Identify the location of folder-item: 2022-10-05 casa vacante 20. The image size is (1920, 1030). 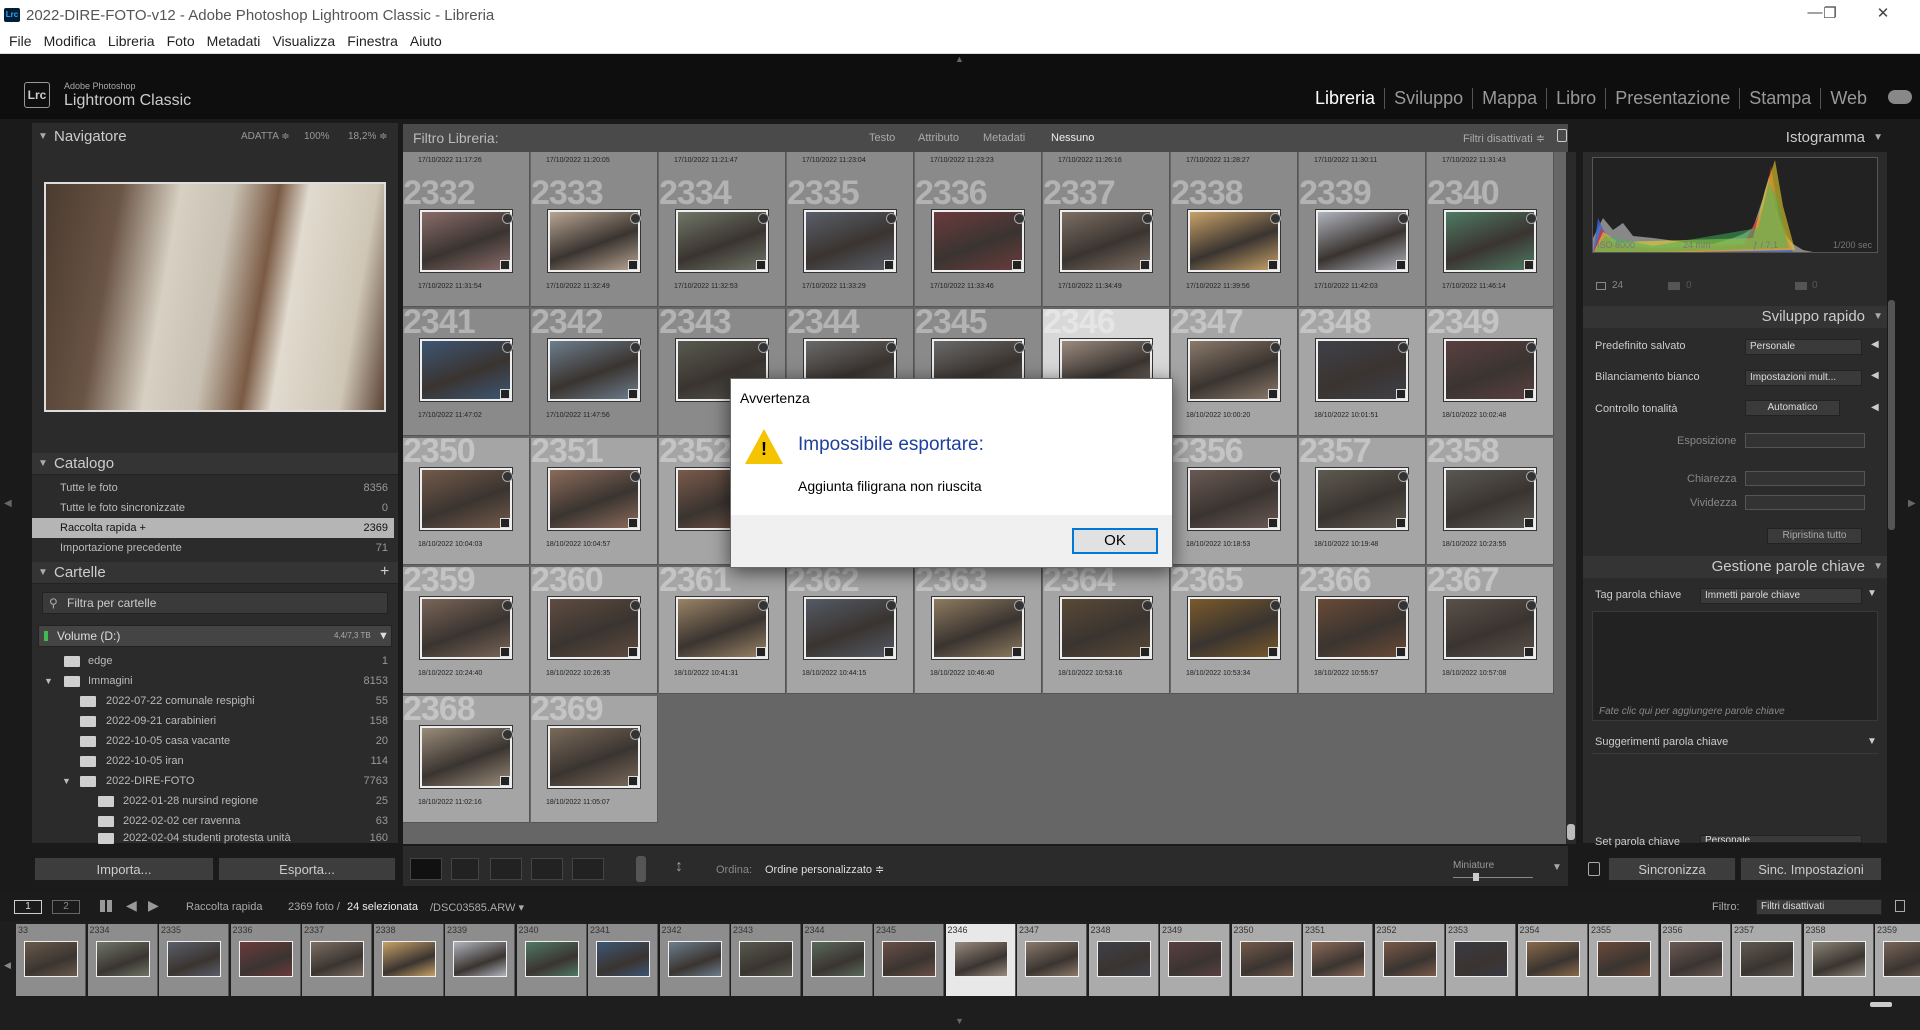
(213, 741).